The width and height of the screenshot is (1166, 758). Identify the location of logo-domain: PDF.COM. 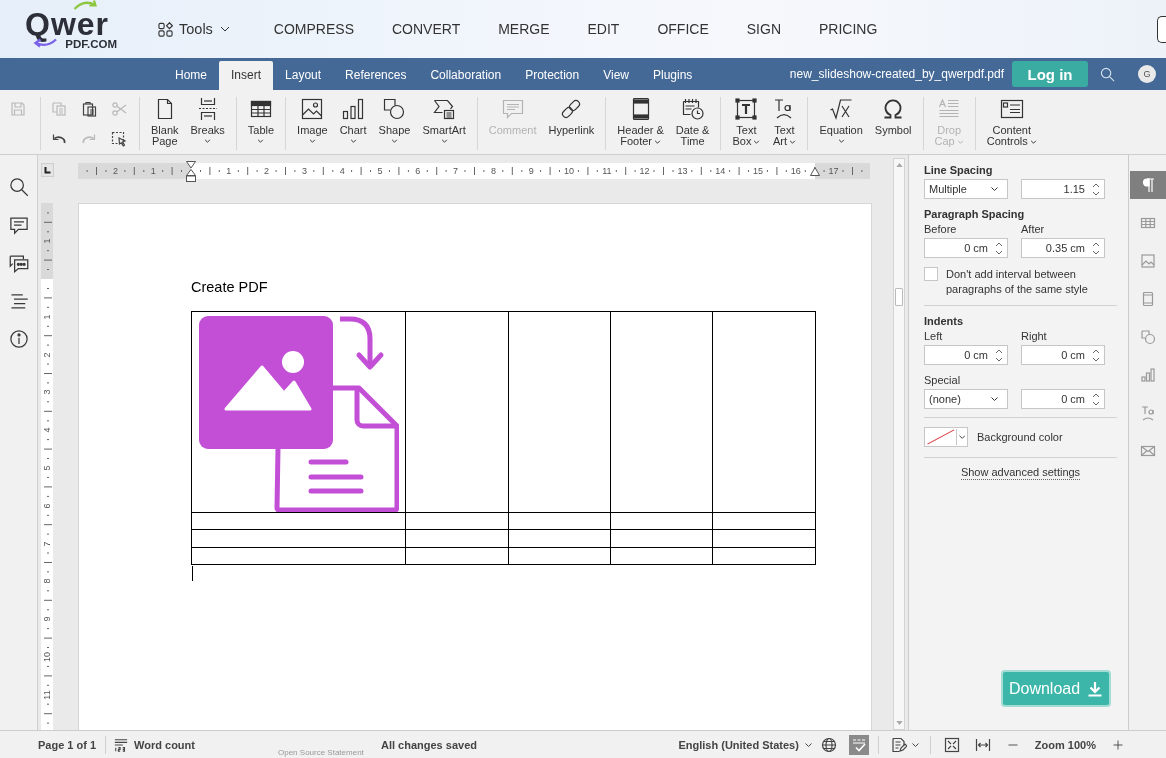
(91, 44).